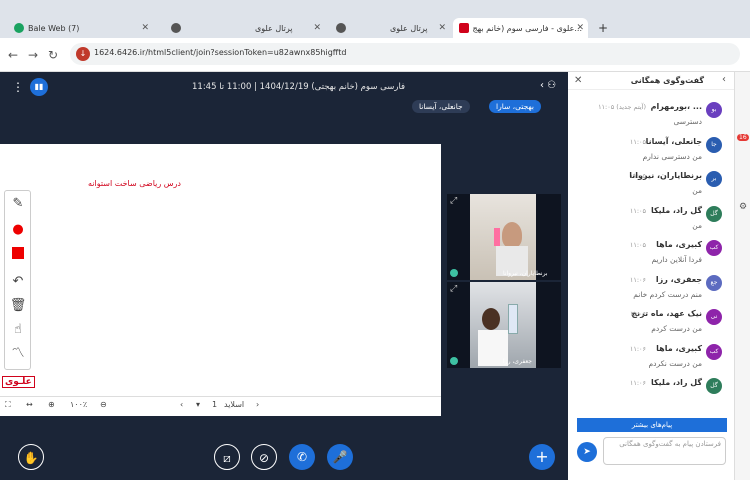 The height and width of the screenshot is (480, 750). I want to click on chat-message: گل گل راد، ملیکا ۱۱:۰۶, so click(651, 394).